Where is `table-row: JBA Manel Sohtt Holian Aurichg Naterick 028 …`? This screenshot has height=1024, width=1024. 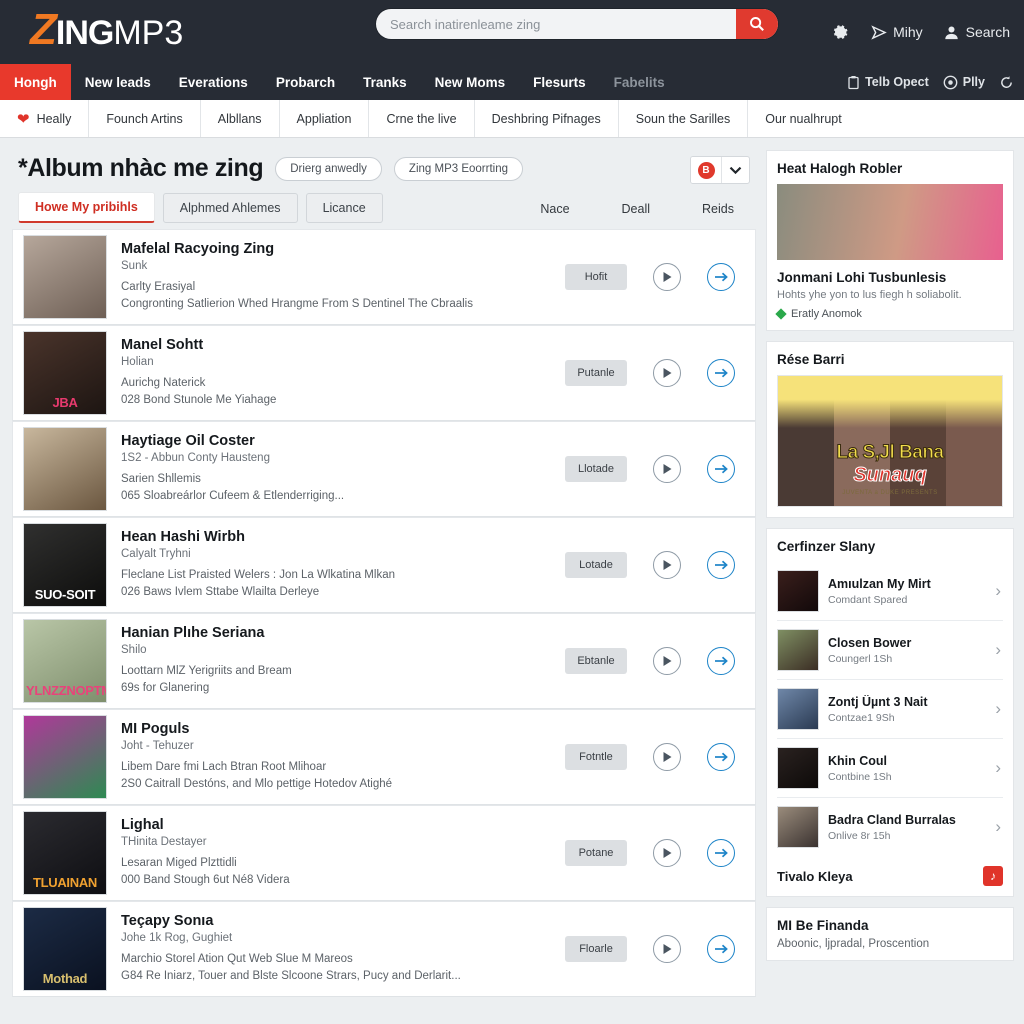
table-row: JBA Manel Sohtt Holian Aurichg Naterick 028 … is located at coordinates (384, 373).